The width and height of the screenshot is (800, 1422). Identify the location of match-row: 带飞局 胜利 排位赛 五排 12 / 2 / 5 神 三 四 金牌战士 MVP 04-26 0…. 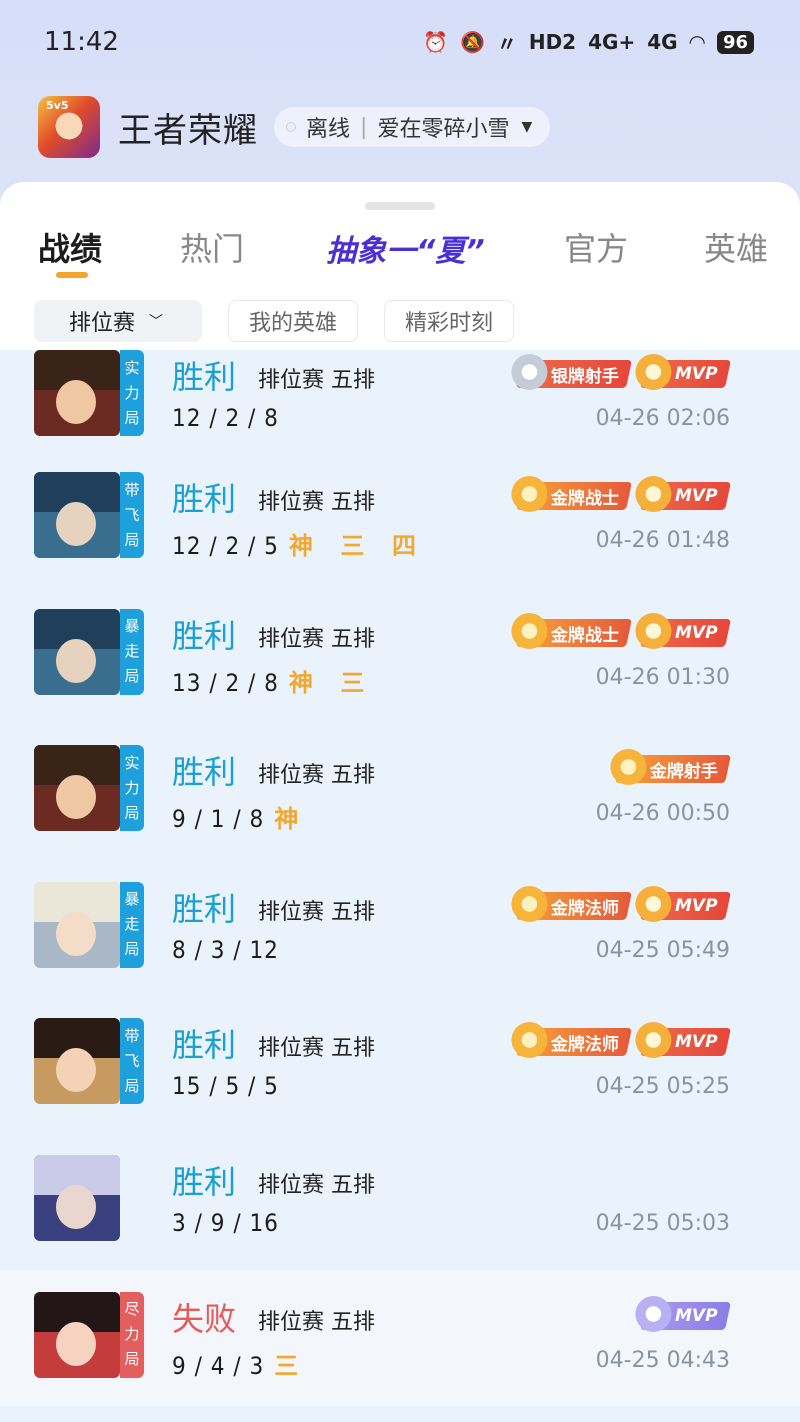
(400, 518).